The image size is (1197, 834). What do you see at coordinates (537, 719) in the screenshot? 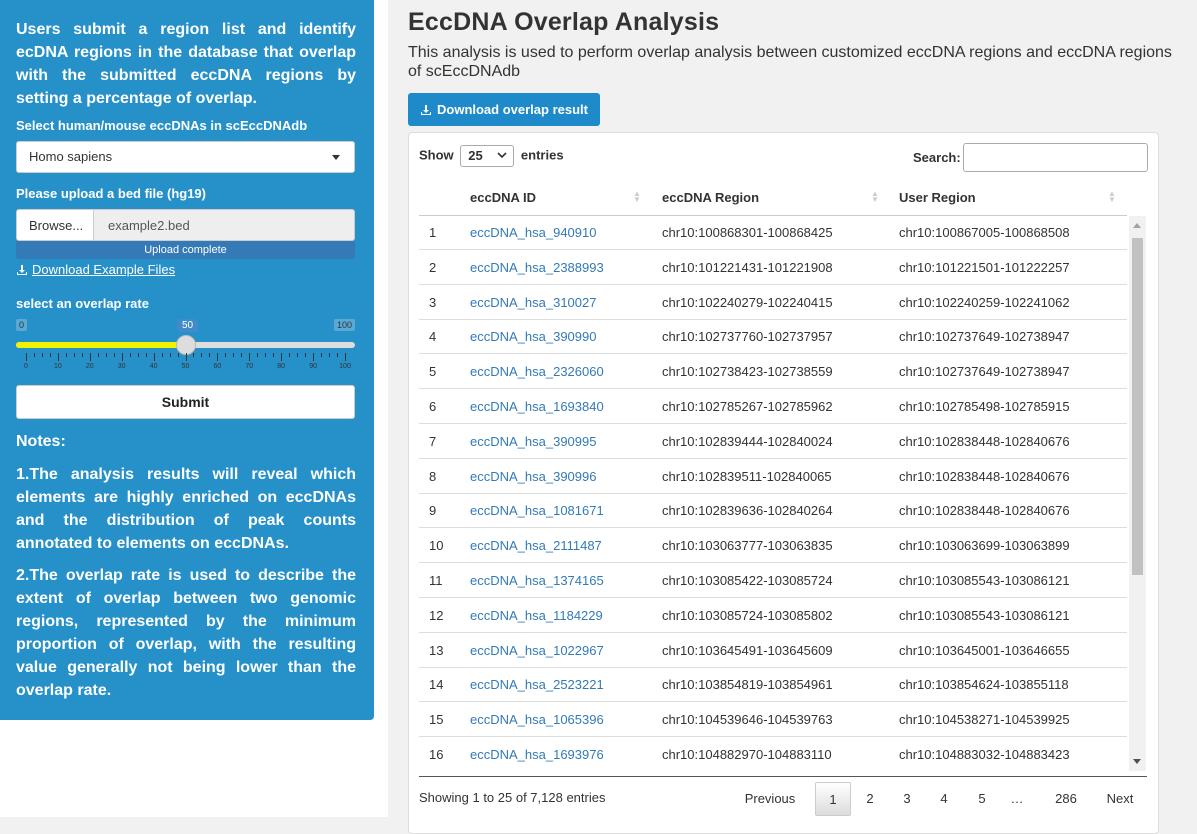
I see `eccdna-id-link: eccDNA_hsa_1065396` at bounding box center [537, 719].